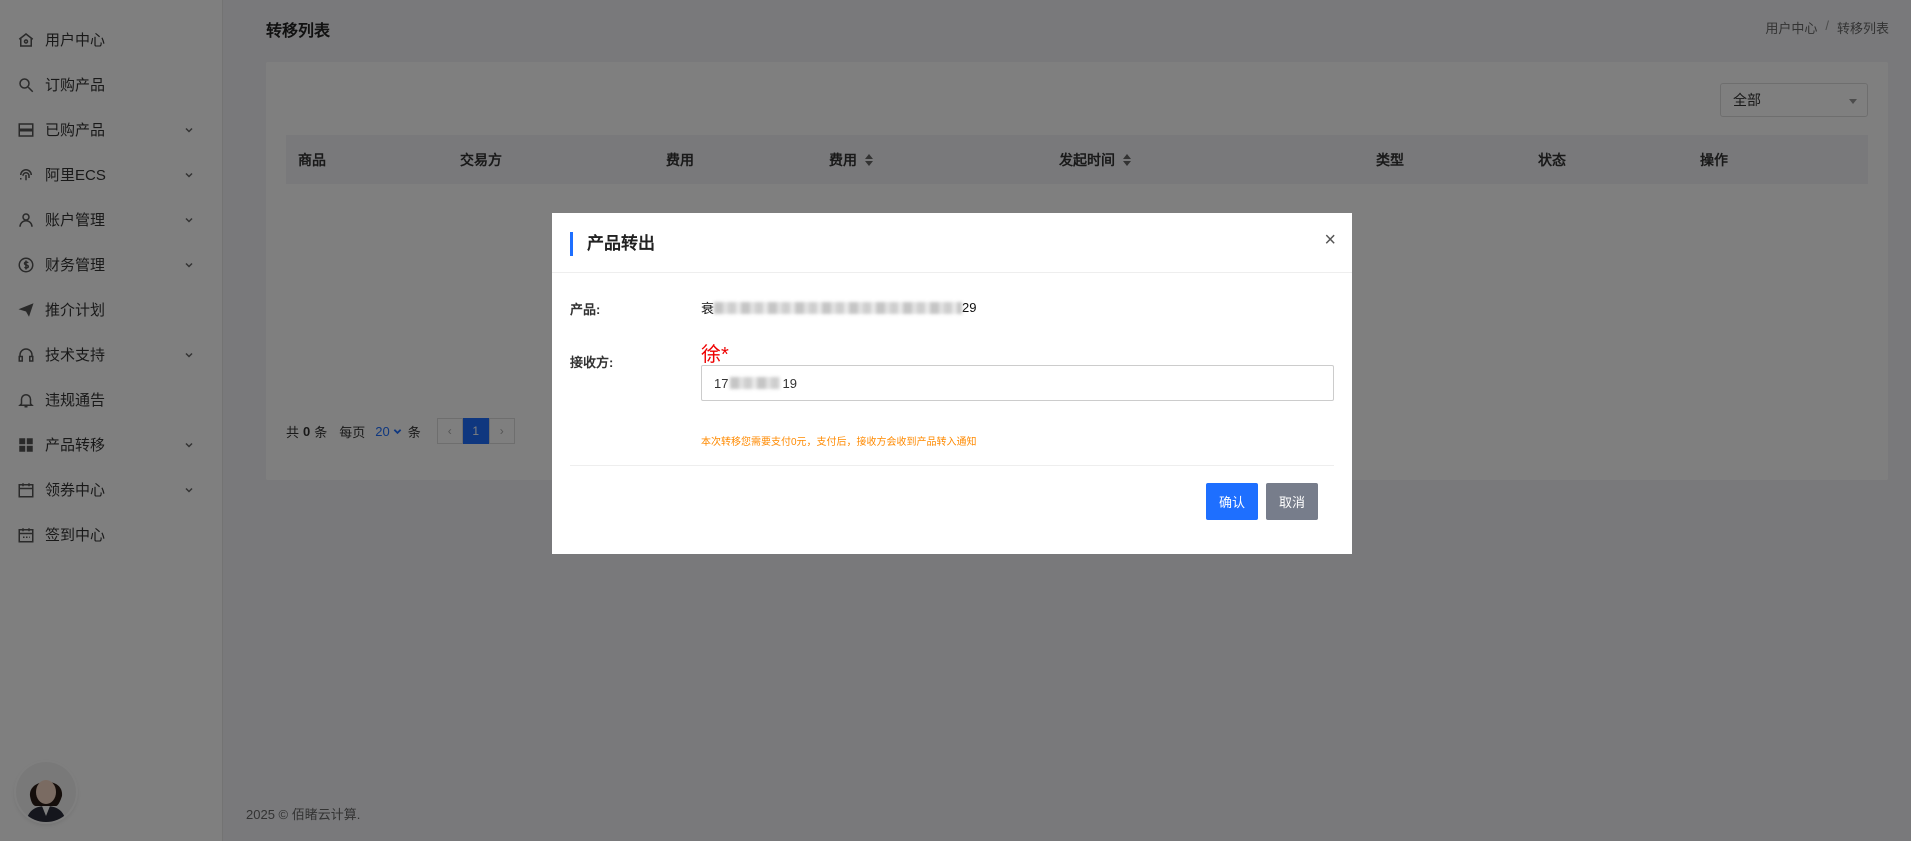 The width and height of the screenshot is (1911, 841). I want to click on product-value-suffix: 29, so click(969, 307).